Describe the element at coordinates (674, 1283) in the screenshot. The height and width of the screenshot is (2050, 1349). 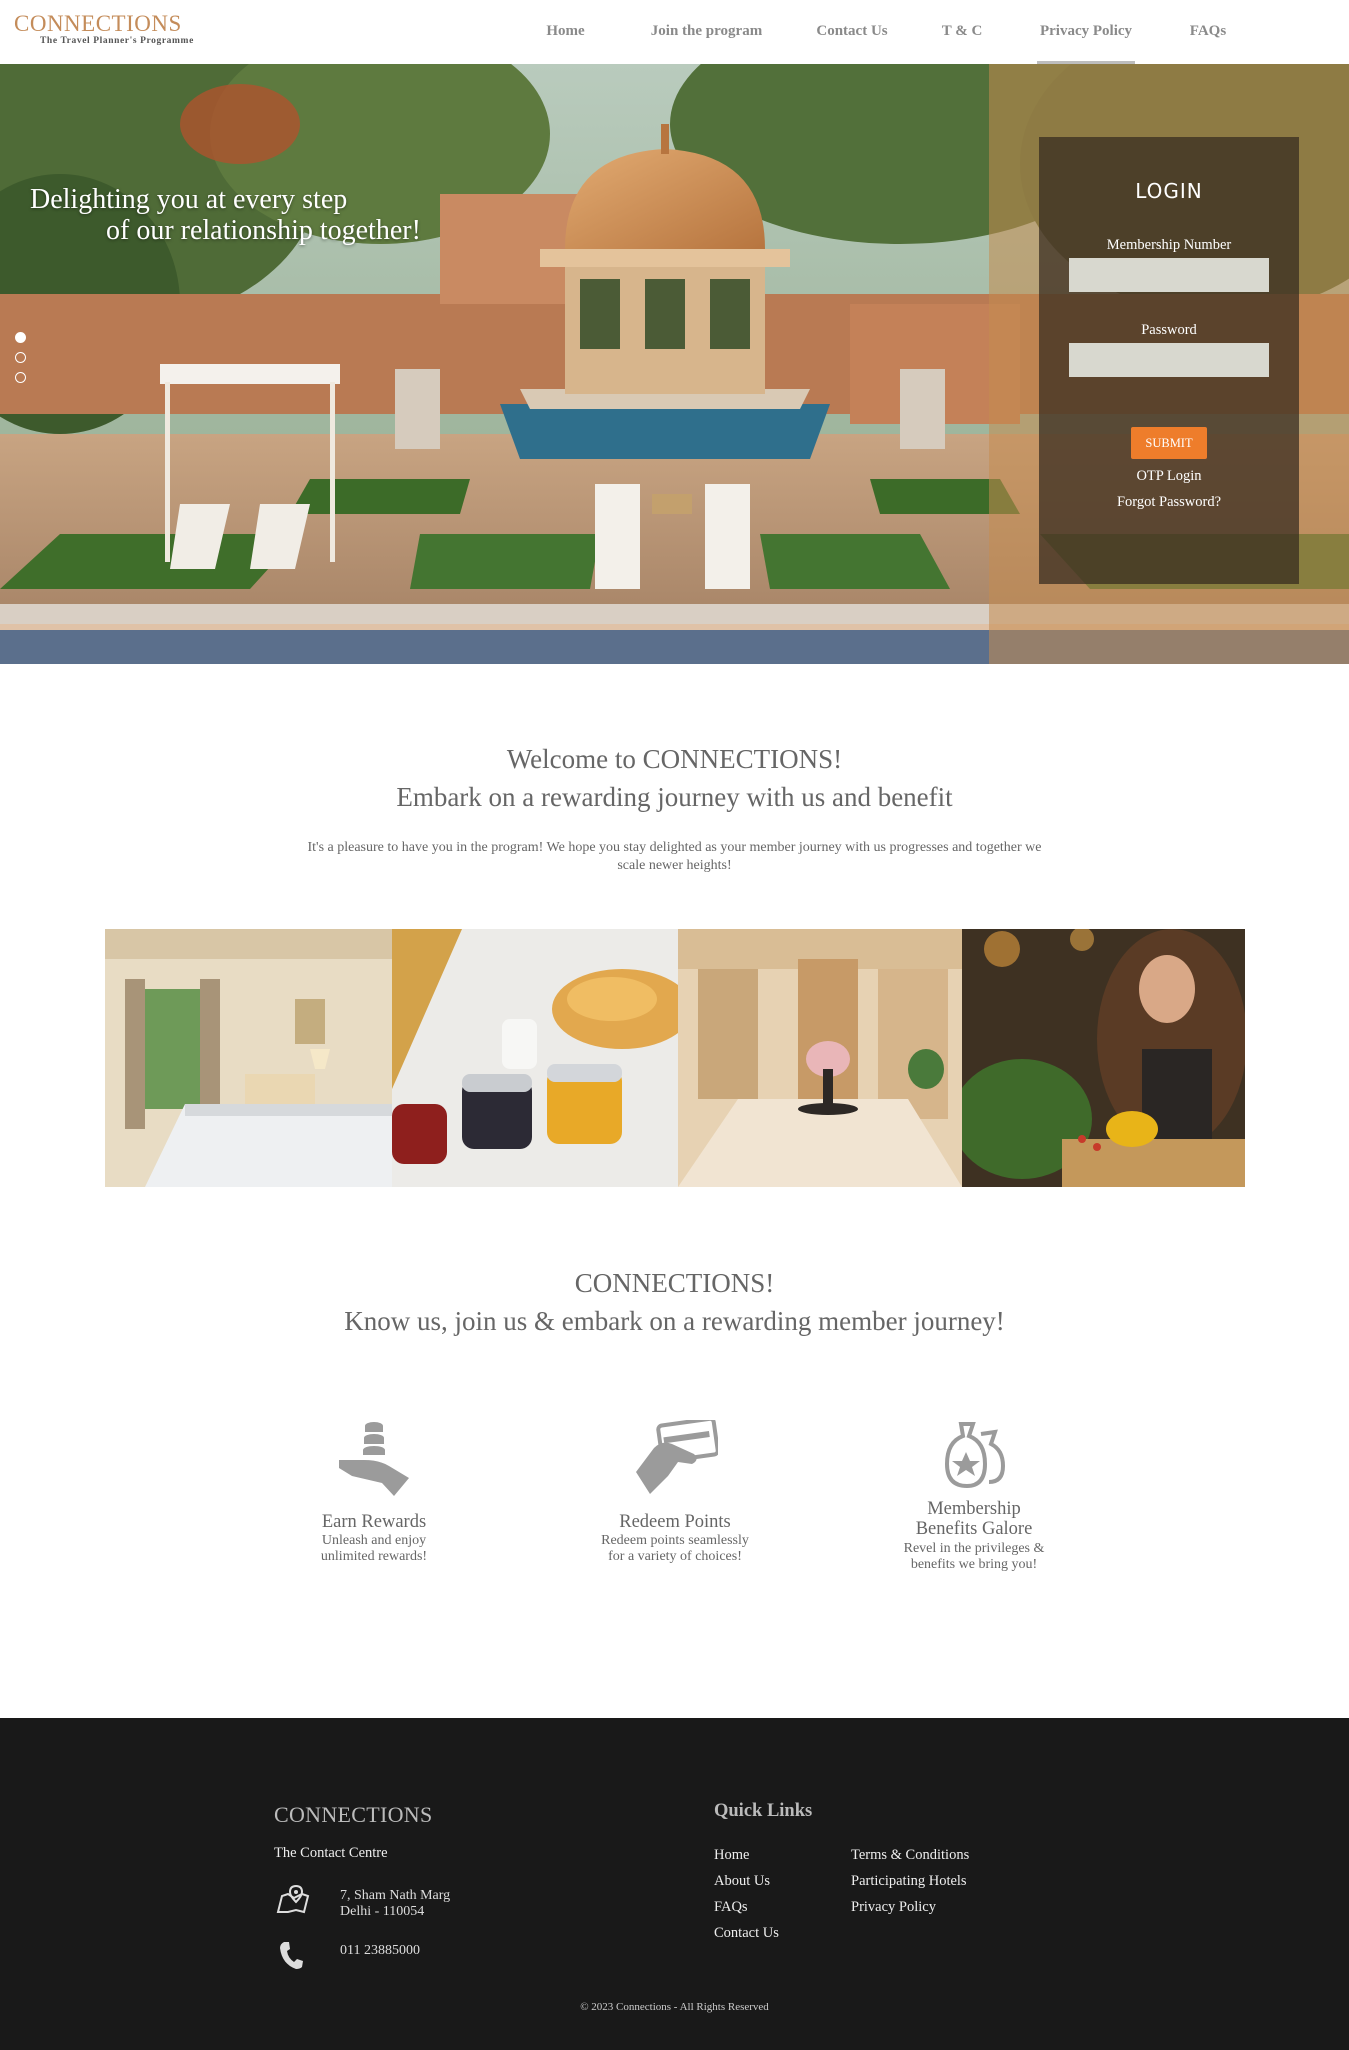
I see `about-title: CONNECTIONS!` at that location.